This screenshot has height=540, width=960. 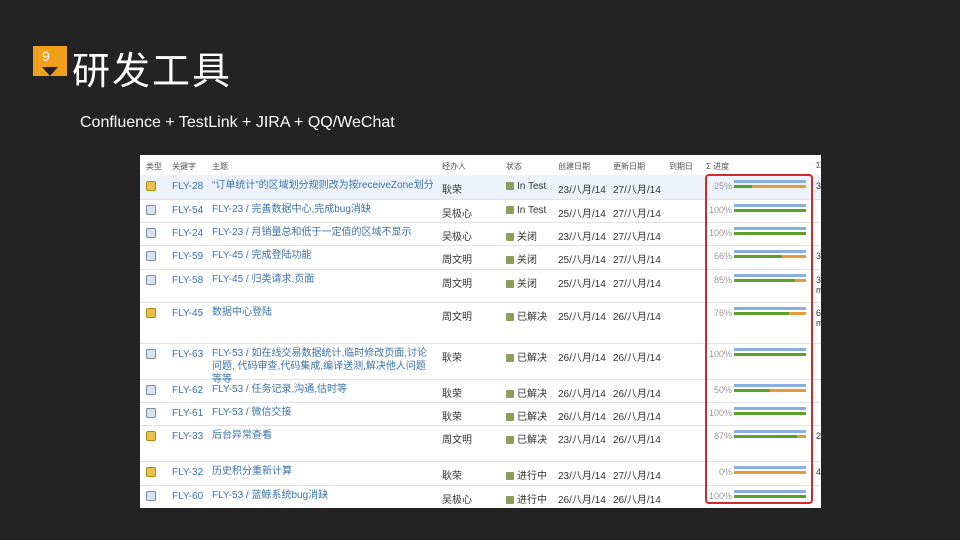 I want to click on table-header: 类型 关键字 主题 经办人 状态 创建日期 更新日期 到期日 Σ 进度 Σ, so click(x=480, y=165).